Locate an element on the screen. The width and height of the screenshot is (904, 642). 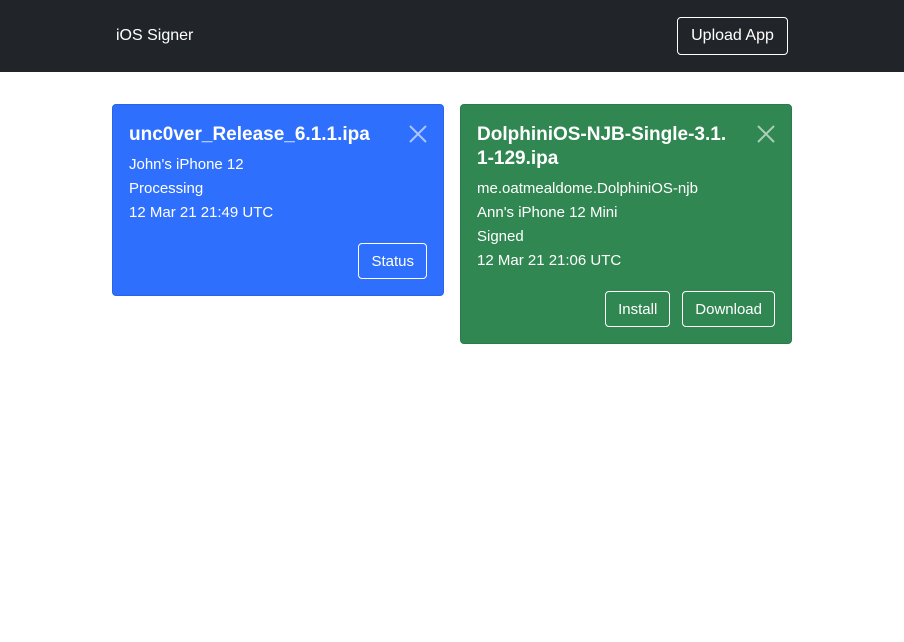
navbar: iOS Signer Upload App is located at coordinates (452, 36).